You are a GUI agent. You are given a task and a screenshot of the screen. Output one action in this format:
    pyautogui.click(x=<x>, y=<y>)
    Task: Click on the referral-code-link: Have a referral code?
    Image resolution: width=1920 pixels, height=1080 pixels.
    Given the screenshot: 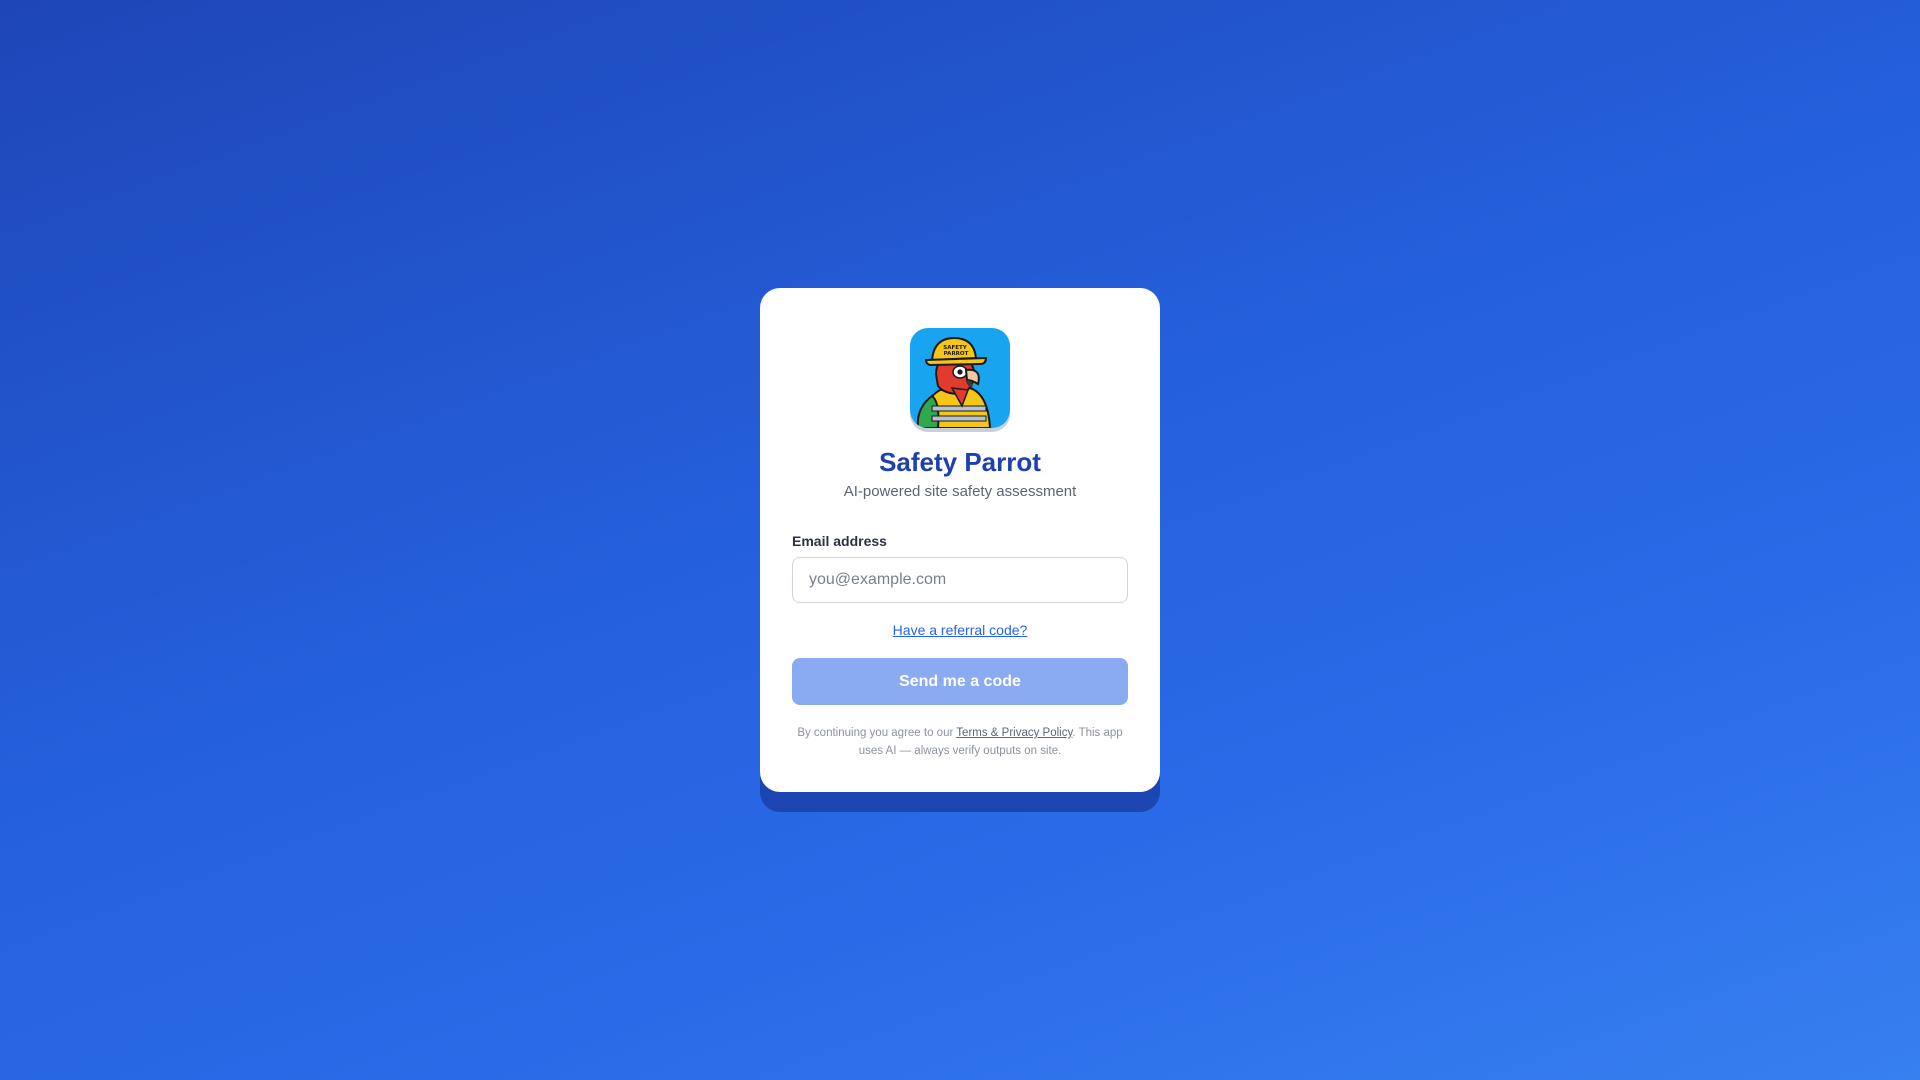 What is the action you would take?
    pyautogui.click(x=960, y=630)
    